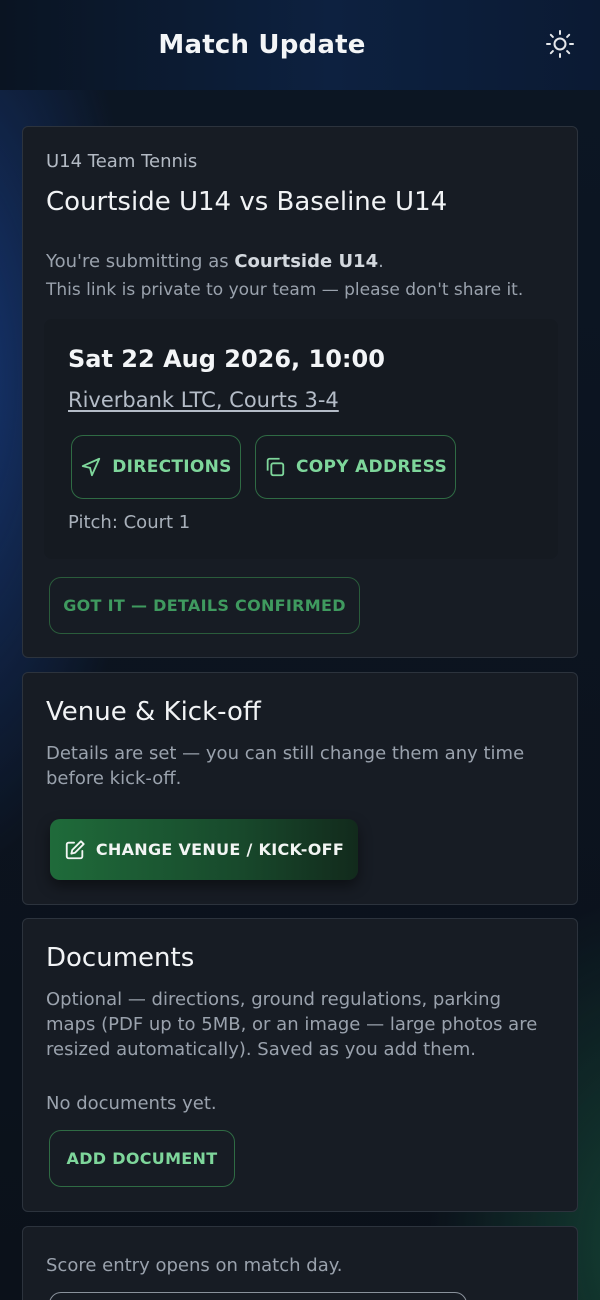  I want to click on app-header: Match Update, so click(300, 45).